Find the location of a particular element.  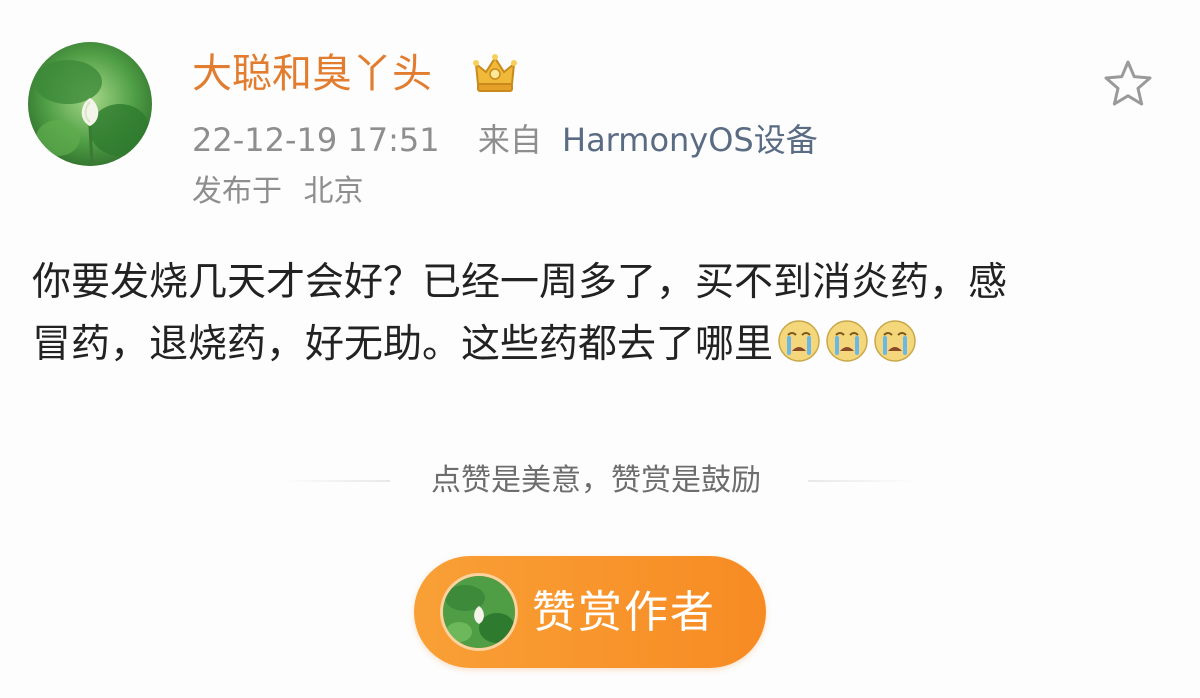

post-body-line: 冒药，退烧药，好无助。这些药都去了哪里 is located at coordinates (602, 345).